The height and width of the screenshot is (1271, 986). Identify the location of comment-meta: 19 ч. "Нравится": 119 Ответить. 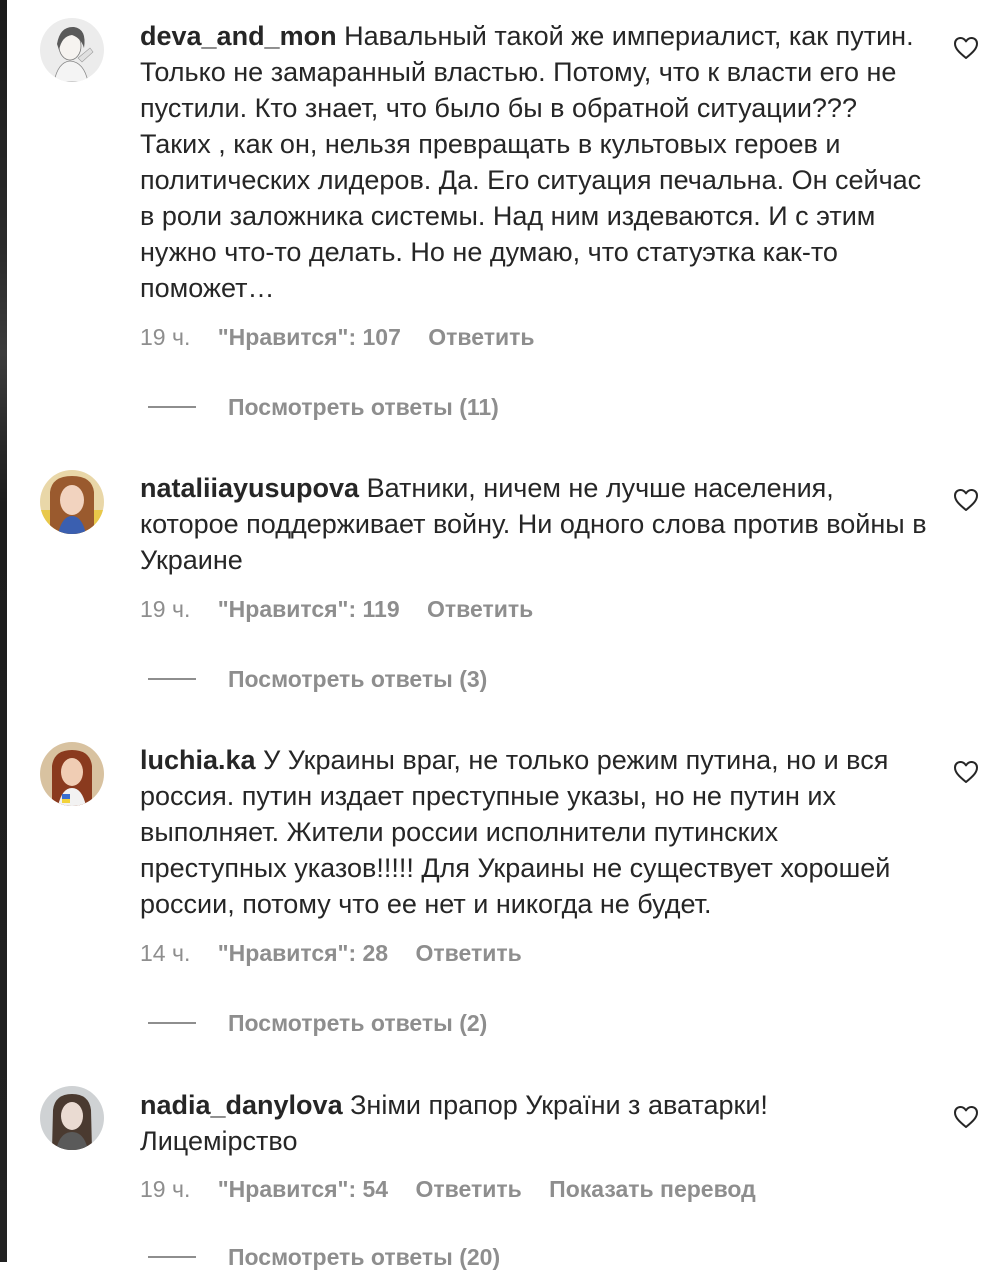
(347, 609).